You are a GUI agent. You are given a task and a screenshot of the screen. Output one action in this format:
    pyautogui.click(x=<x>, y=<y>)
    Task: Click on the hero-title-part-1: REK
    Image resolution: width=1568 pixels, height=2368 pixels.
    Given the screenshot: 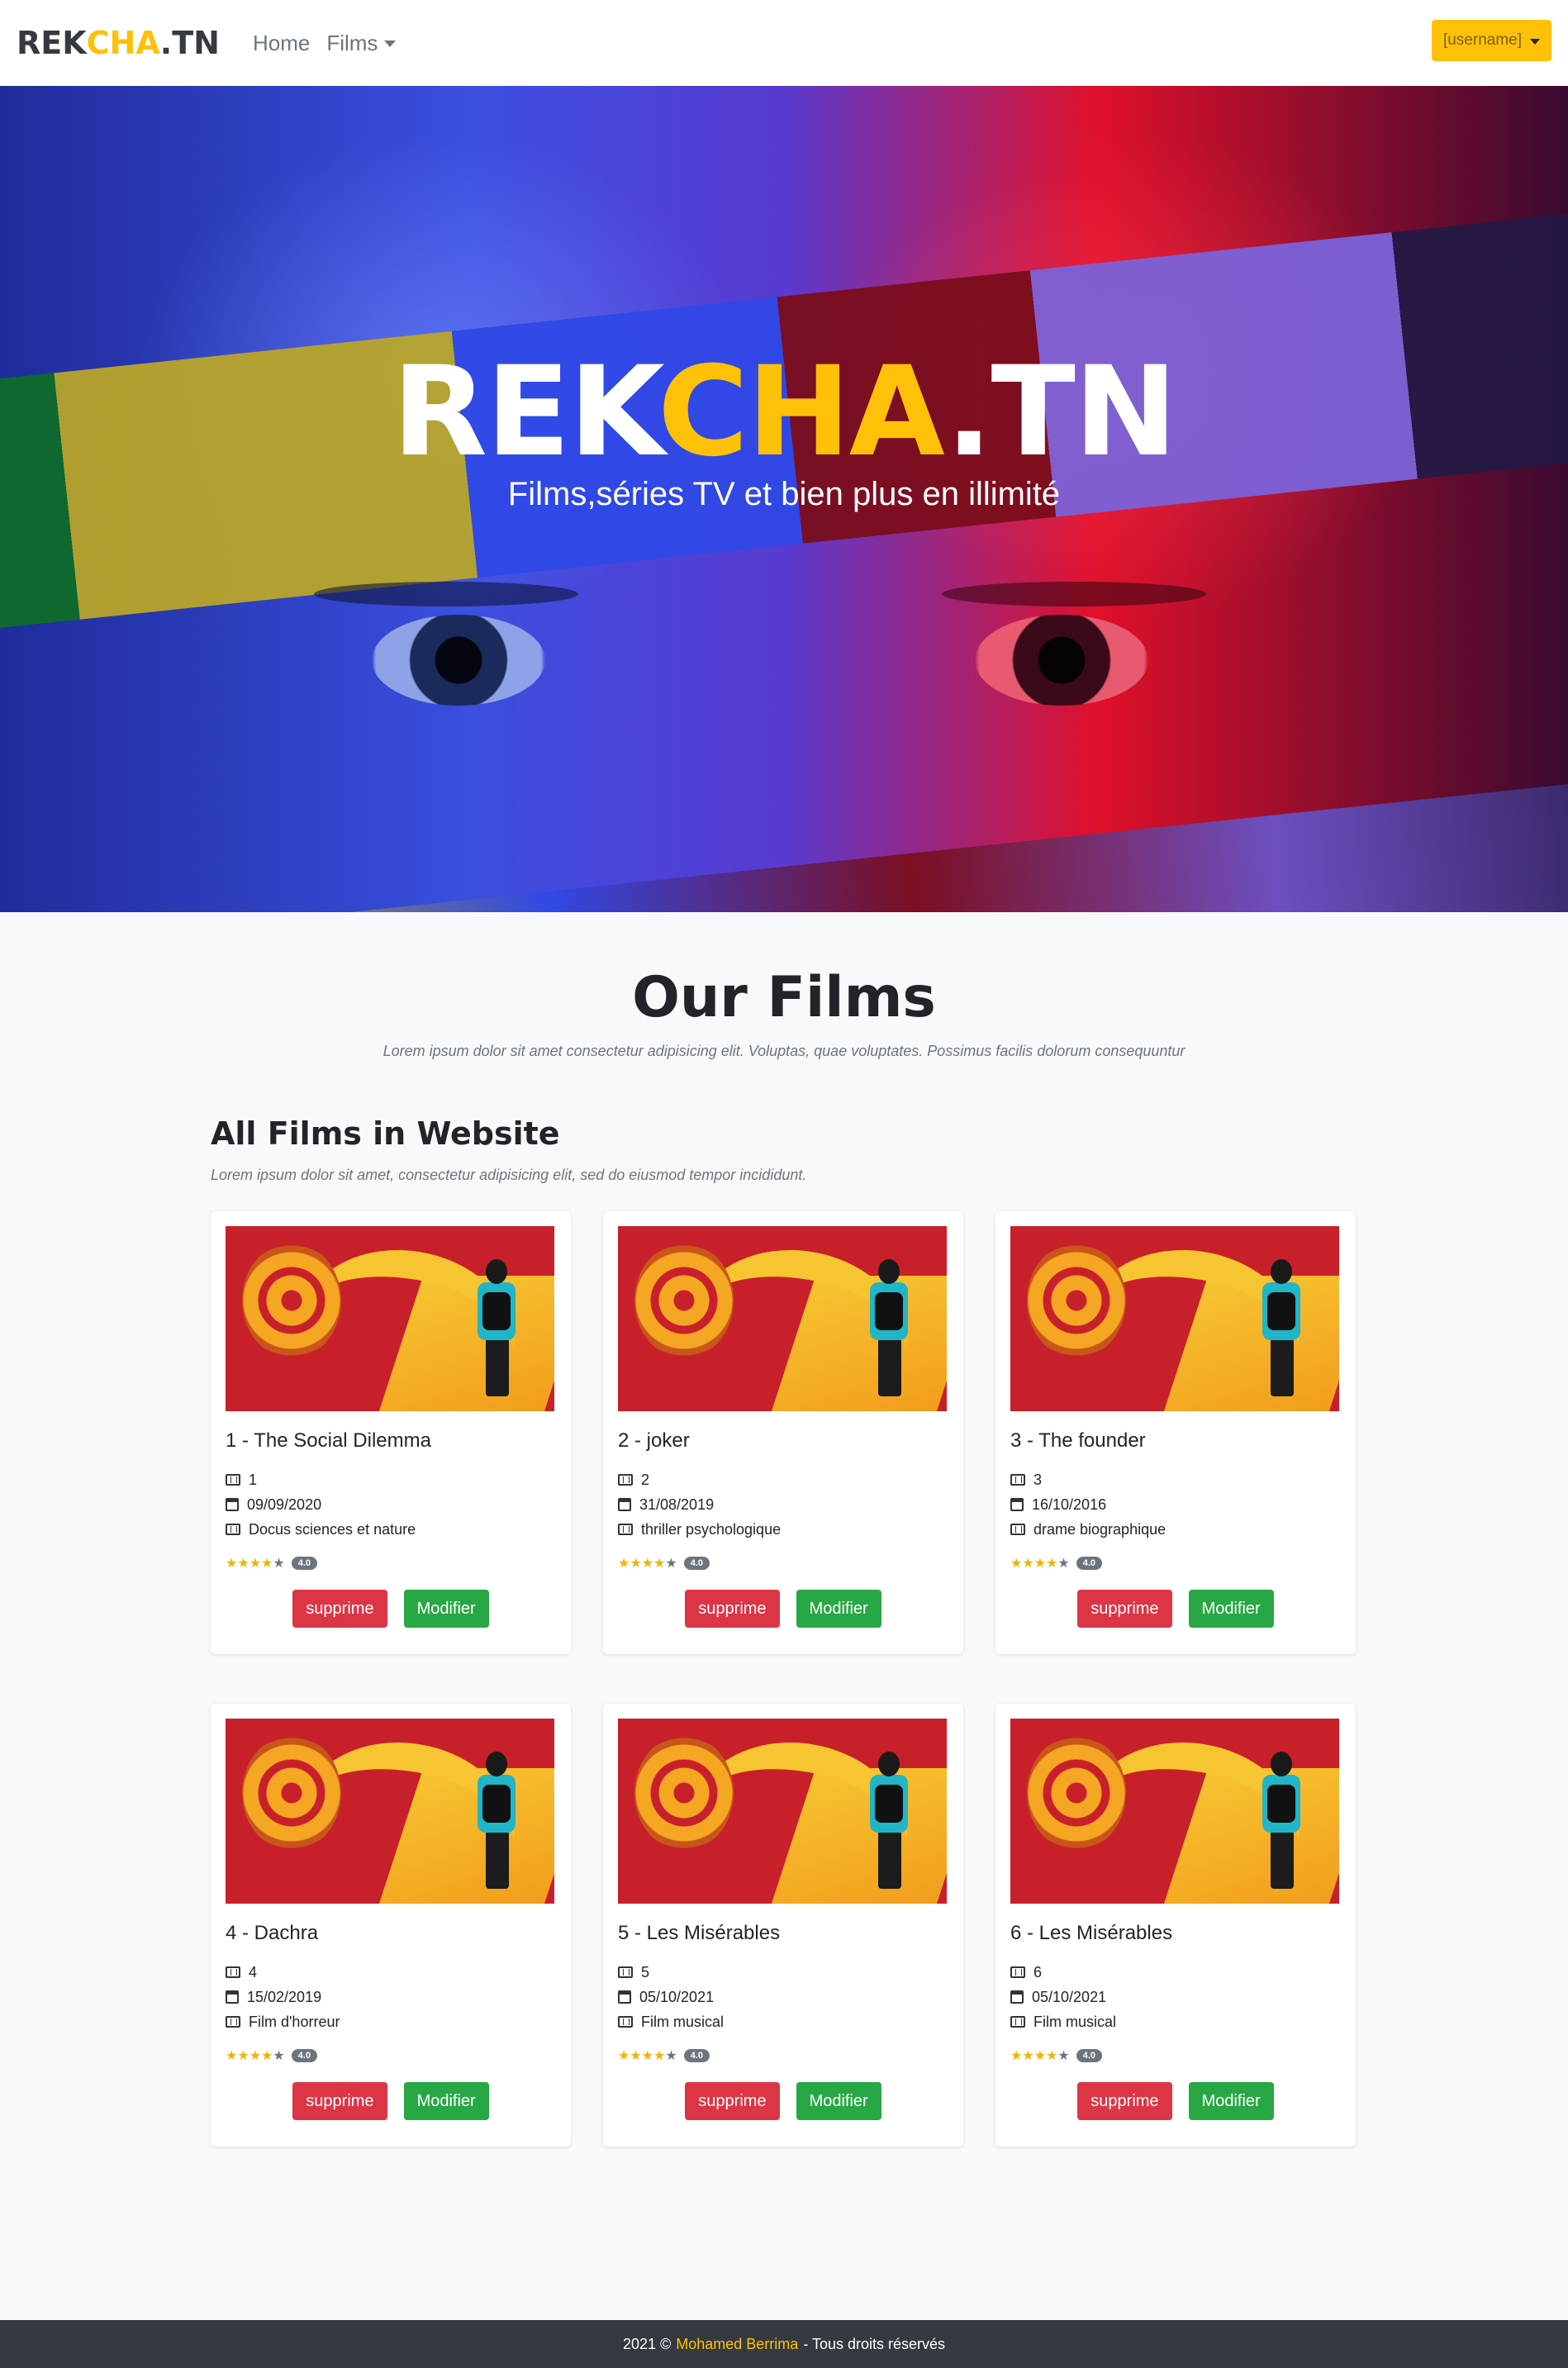 What is the action you would take?
    pyautogui.click(x=525, y=412)
    